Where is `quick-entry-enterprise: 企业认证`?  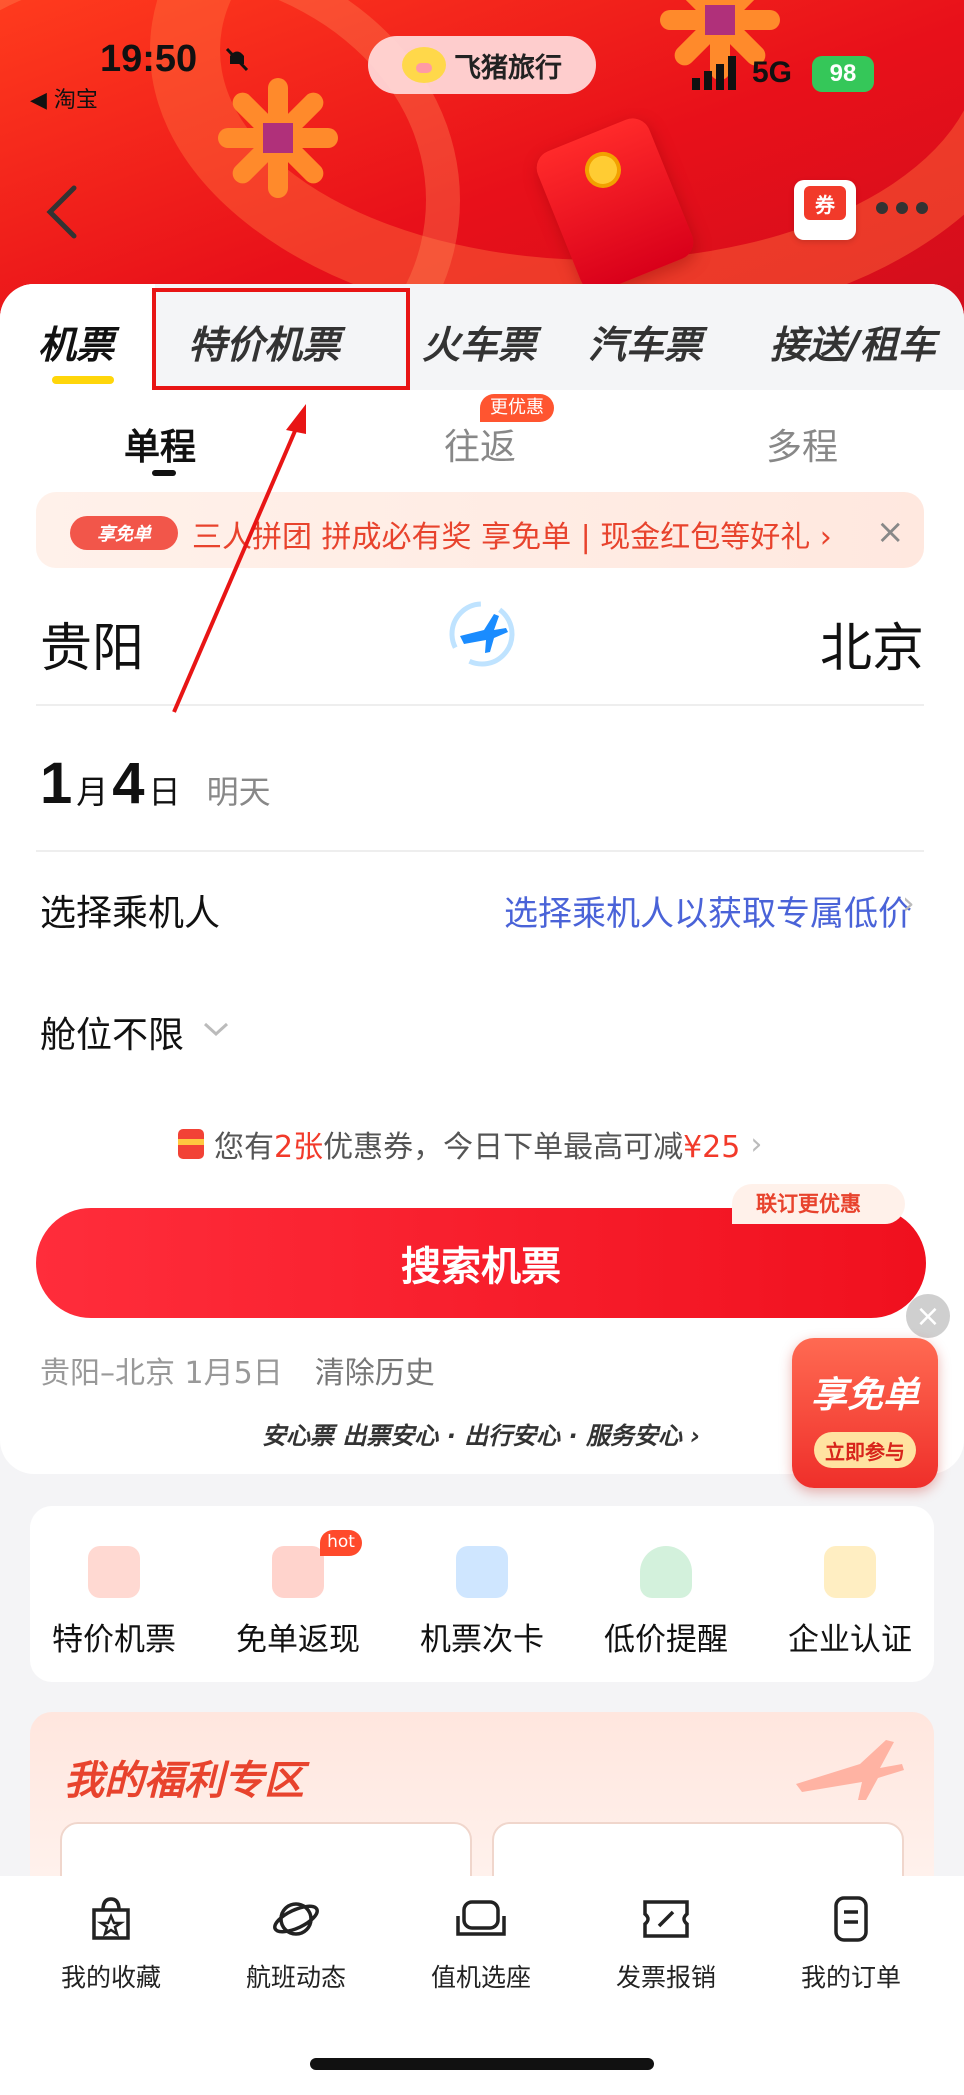 quick-entry-enterprise: 企业认证 is located at coordinates (850, 1602).